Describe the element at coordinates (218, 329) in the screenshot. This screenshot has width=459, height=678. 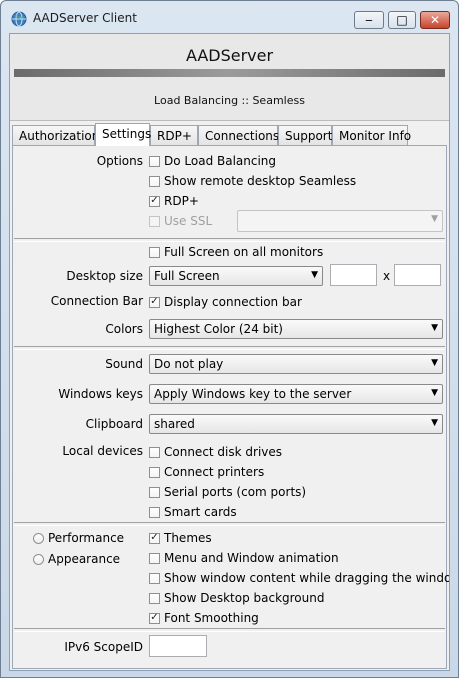
I see `select-value: Highest Color (24 bit)` at that location.